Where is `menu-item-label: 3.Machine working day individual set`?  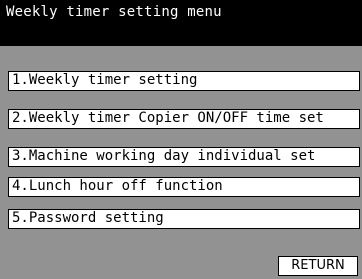
menu-item-label: 3.Machine working day individual set is located at coordinates (164, 156).